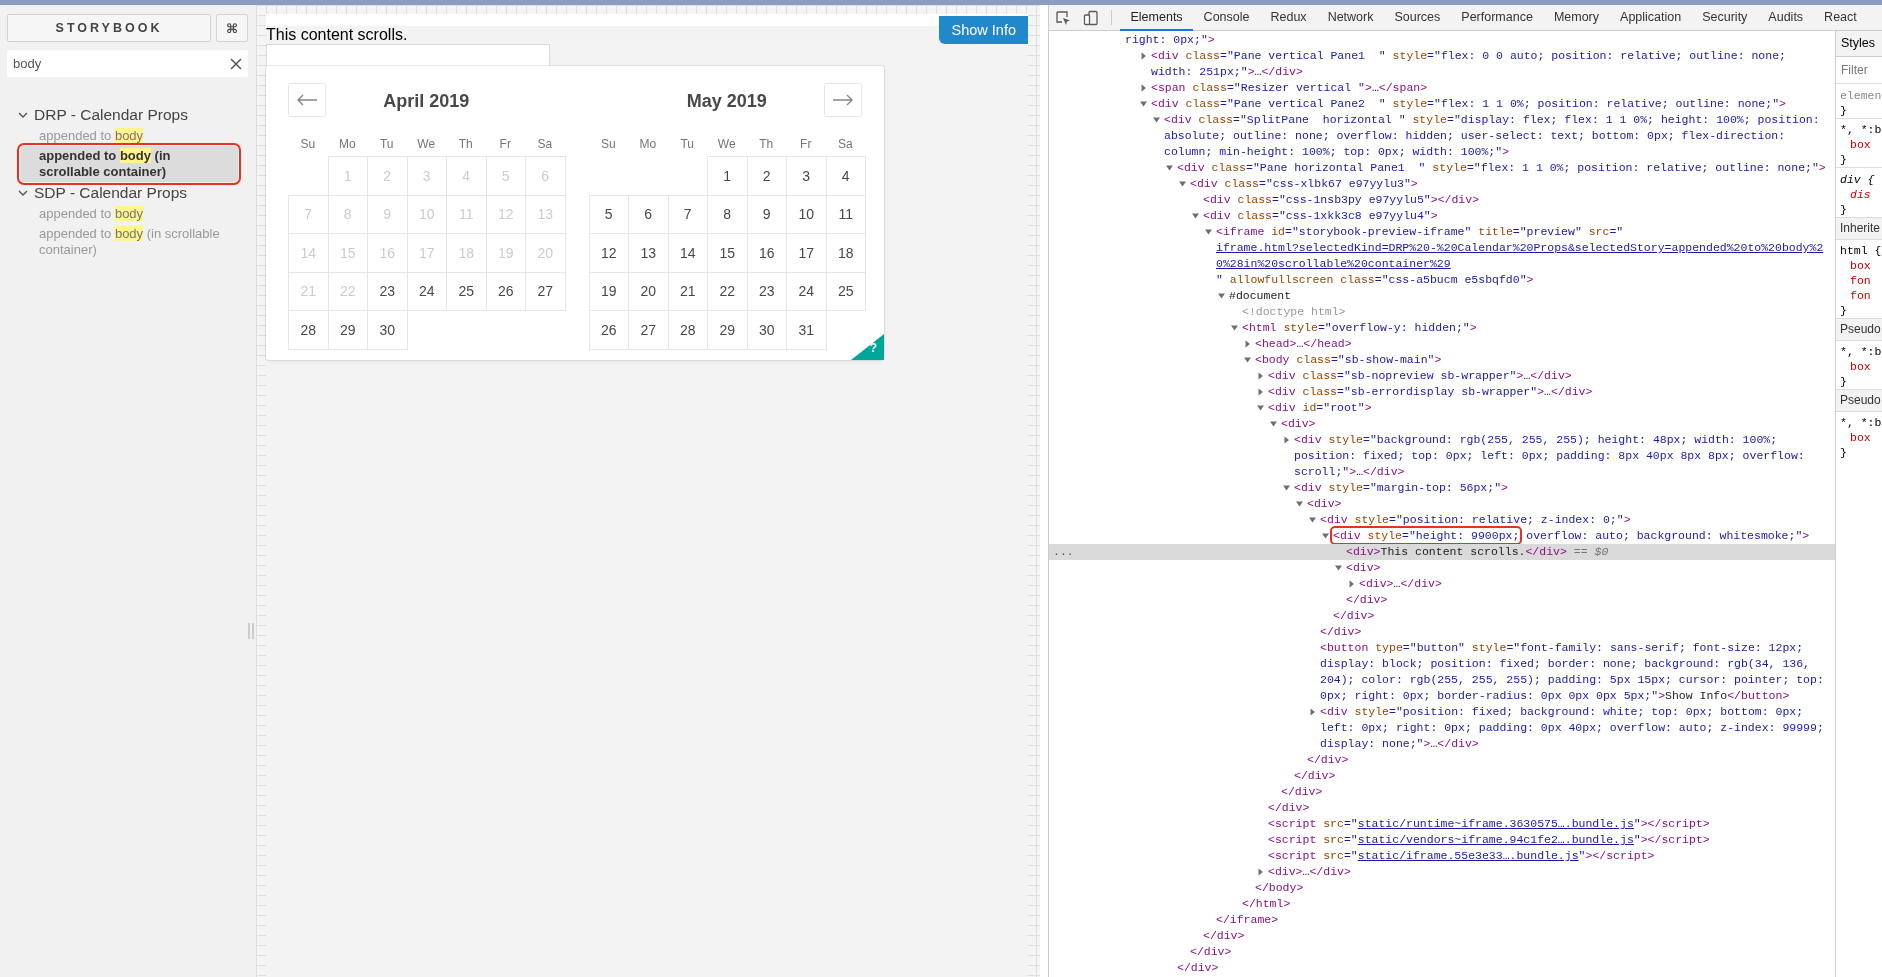  What do you see at coordinates (111, 115) in the screenshot?
I see `group-label: DRP - Calendar Props` at bounding box center [111, 115].